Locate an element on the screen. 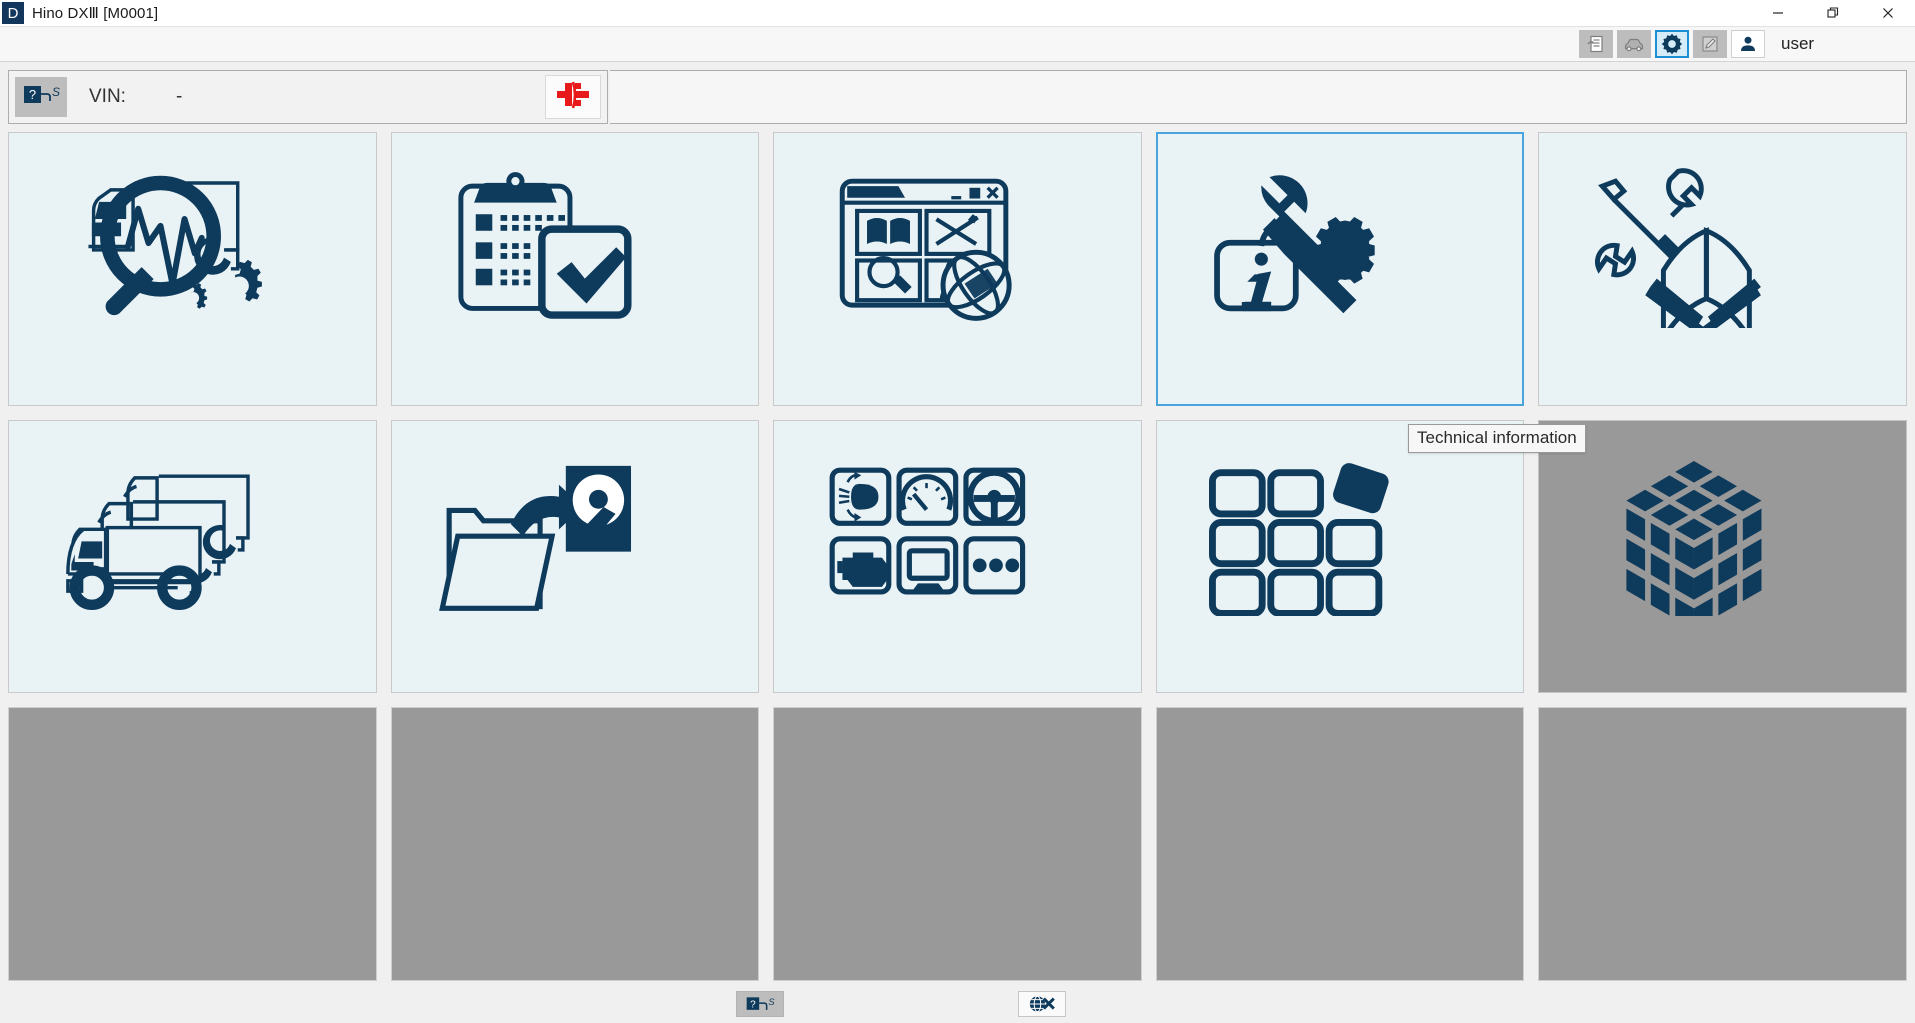  tile-system-functions is located at coordinates (957, 556).